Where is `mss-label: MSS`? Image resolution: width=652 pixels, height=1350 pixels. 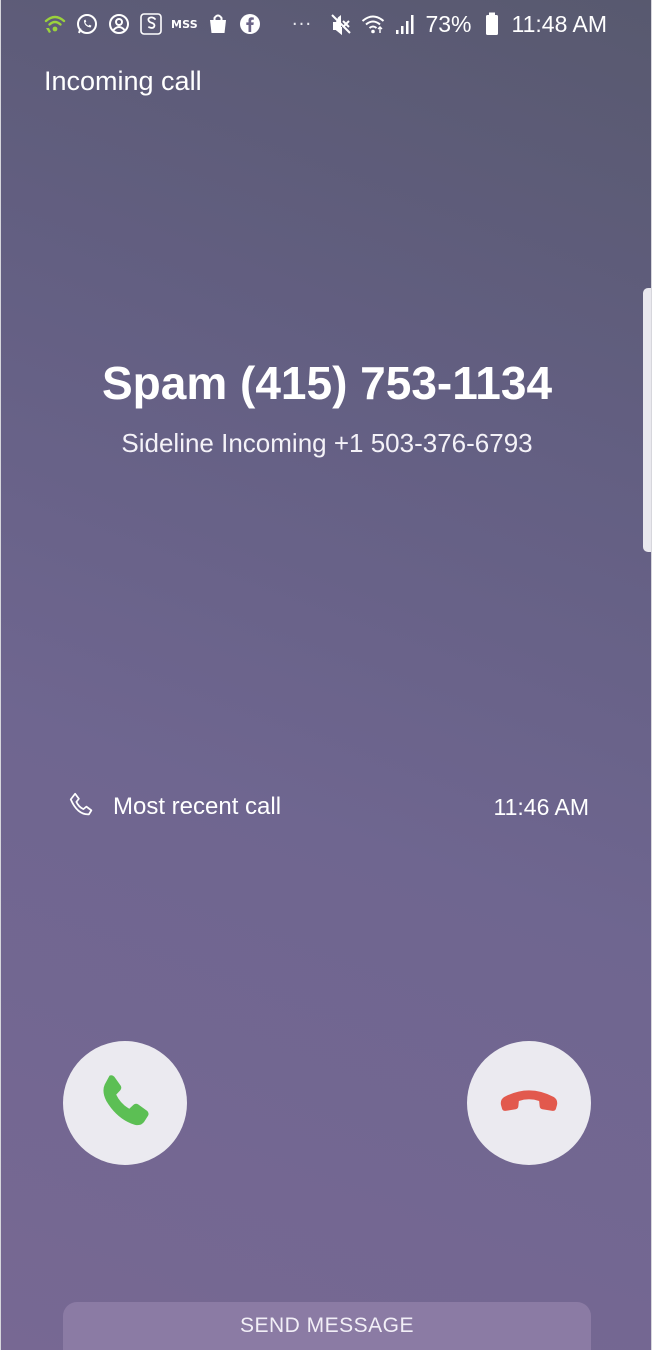
mss-label: MSS is located at coordinates (184, 24).